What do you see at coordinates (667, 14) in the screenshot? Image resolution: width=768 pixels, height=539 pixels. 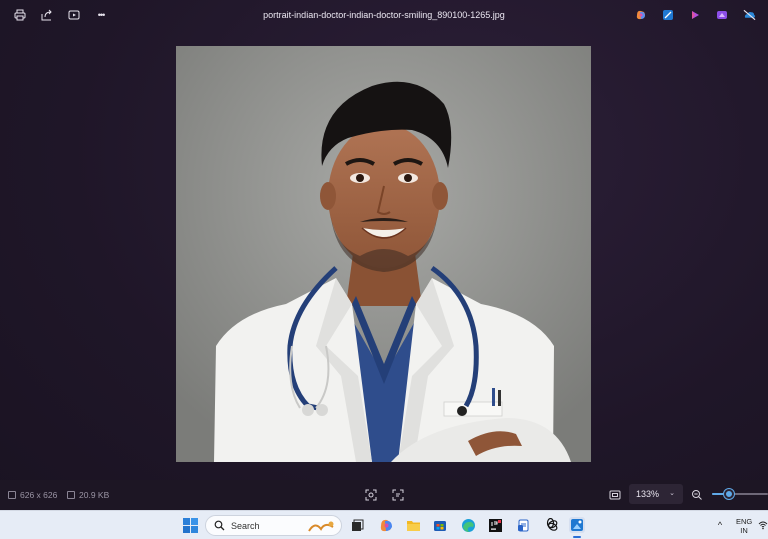 I see `photos-edit-icon` at bounding box center [667, 14].